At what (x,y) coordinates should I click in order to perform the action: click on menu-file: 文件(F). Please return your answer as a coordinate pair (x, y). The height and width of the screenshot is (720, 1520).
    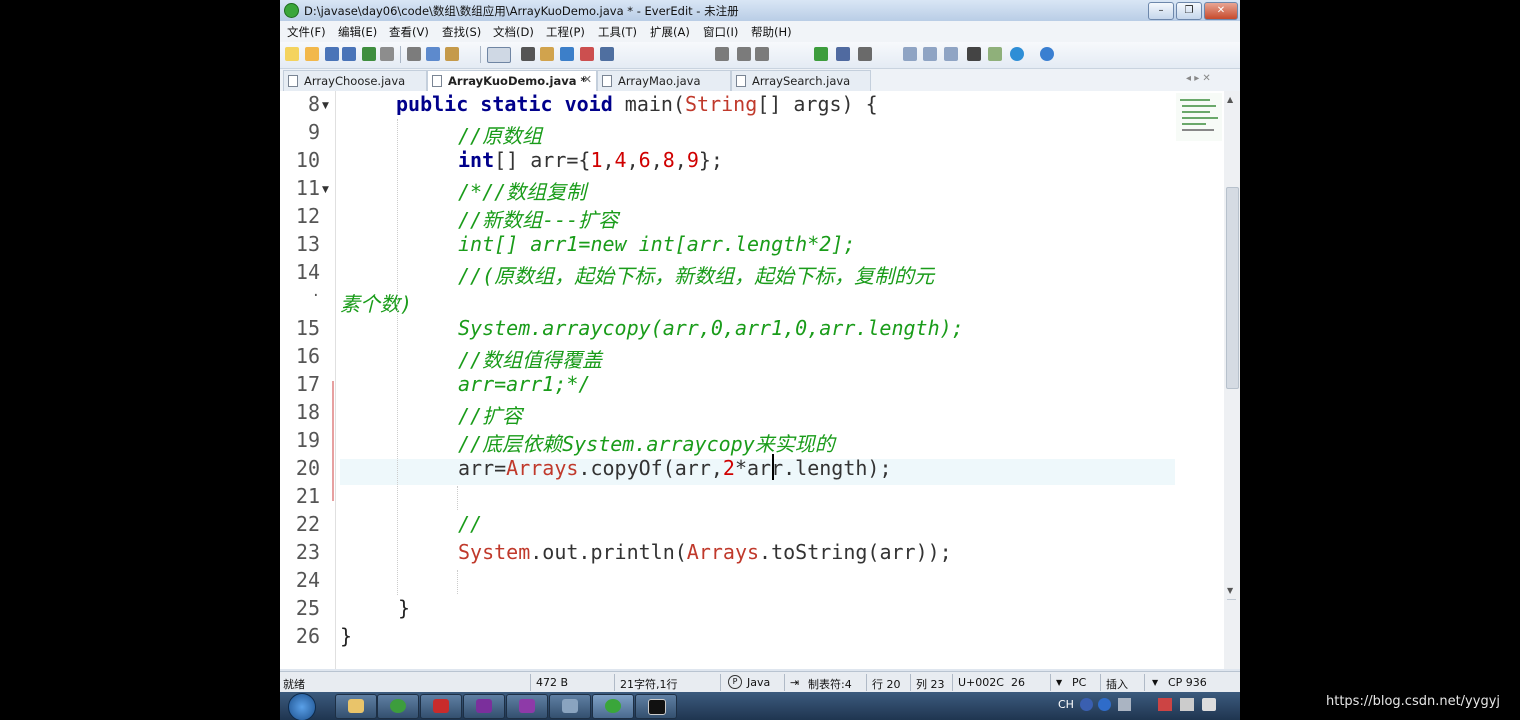
    Looking at the image, I should click on (306, 32).